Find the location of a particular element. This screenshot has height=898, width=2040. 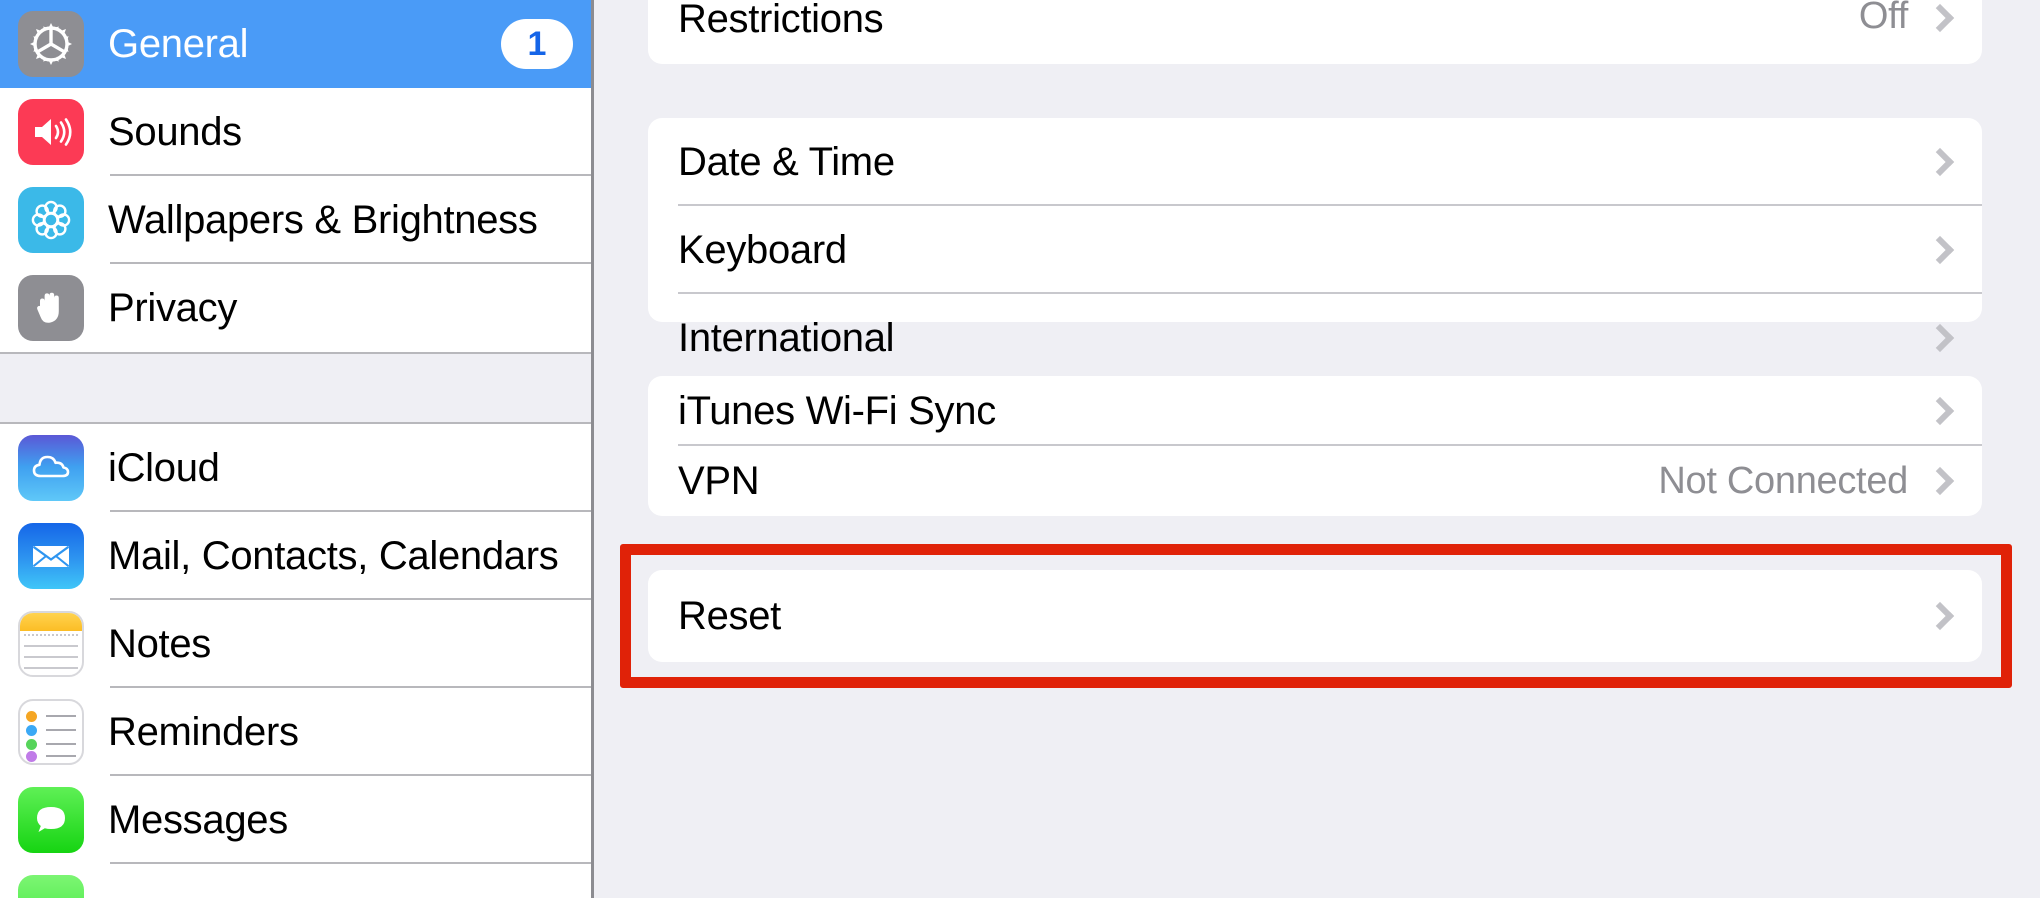

sidebar-item-label: Wallpapers & Brightness is located at coordinates (323, 219).